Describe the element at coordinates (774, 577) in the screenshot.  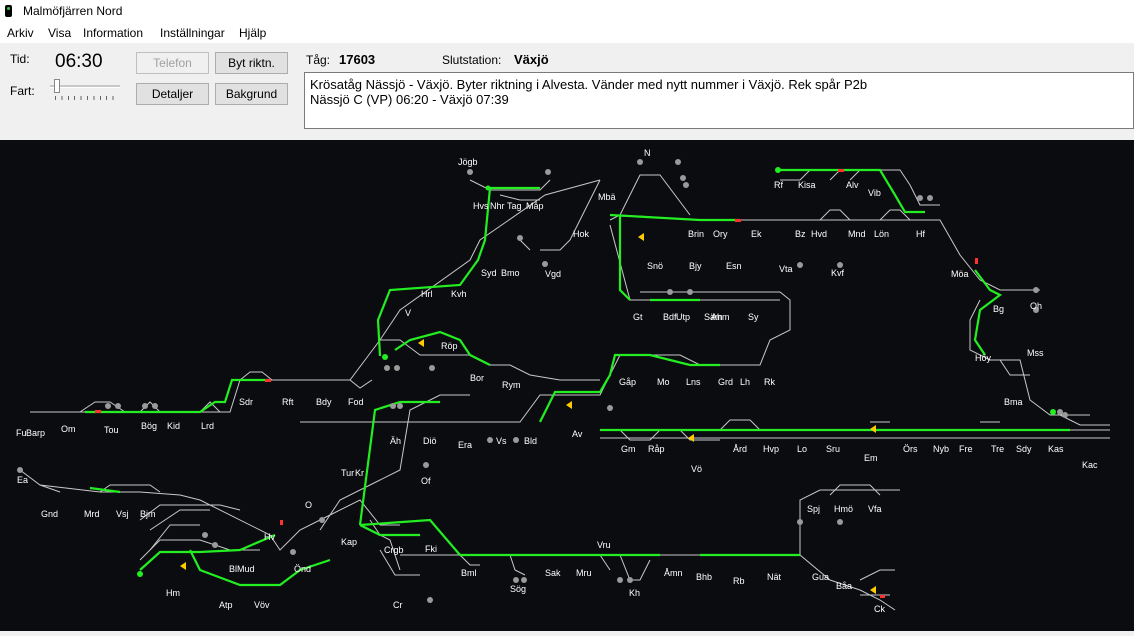
I see `station-label: Nät` at that location.